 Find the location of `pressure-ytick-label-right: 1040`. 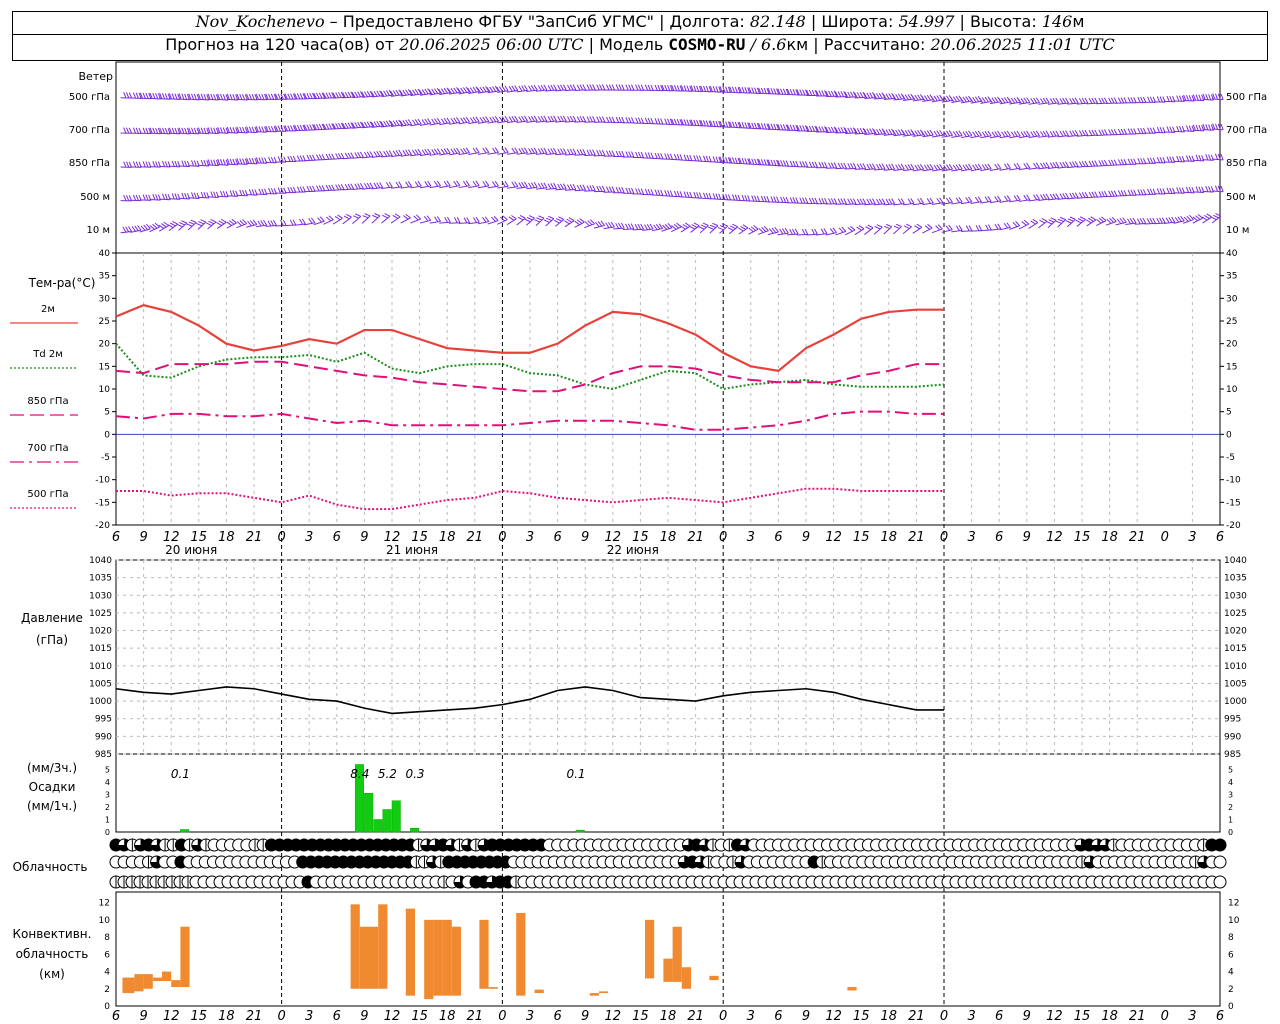

pressure-ytick-label-right: 1040 is located at coordinates (1235, 561).